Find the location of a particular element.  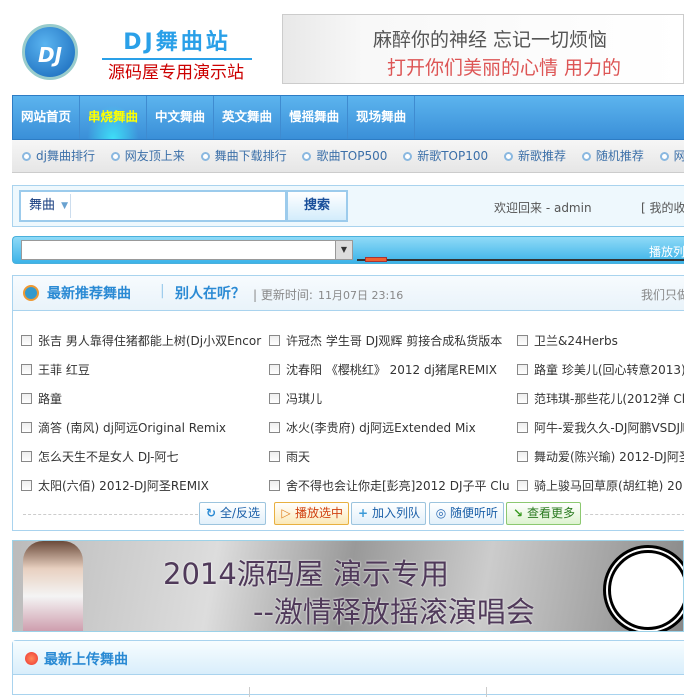

subnav-label: 随机推荐 is located at coordinates (619, 156).